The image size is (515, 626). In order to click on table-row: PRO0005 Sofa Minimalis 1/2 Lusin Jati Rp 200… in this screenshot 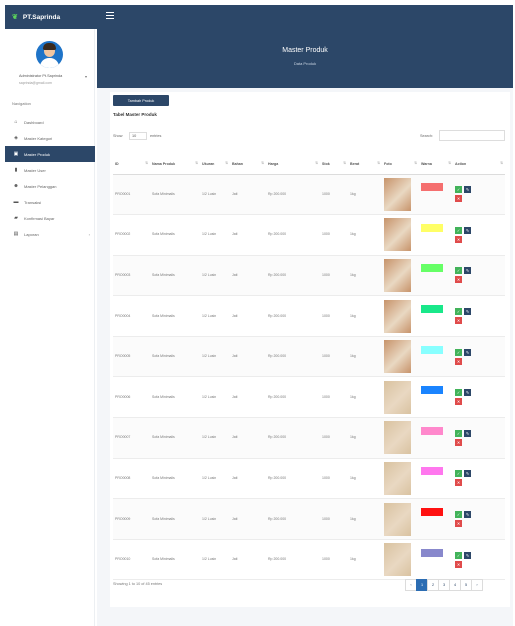, I will do `click(309, 357)`.